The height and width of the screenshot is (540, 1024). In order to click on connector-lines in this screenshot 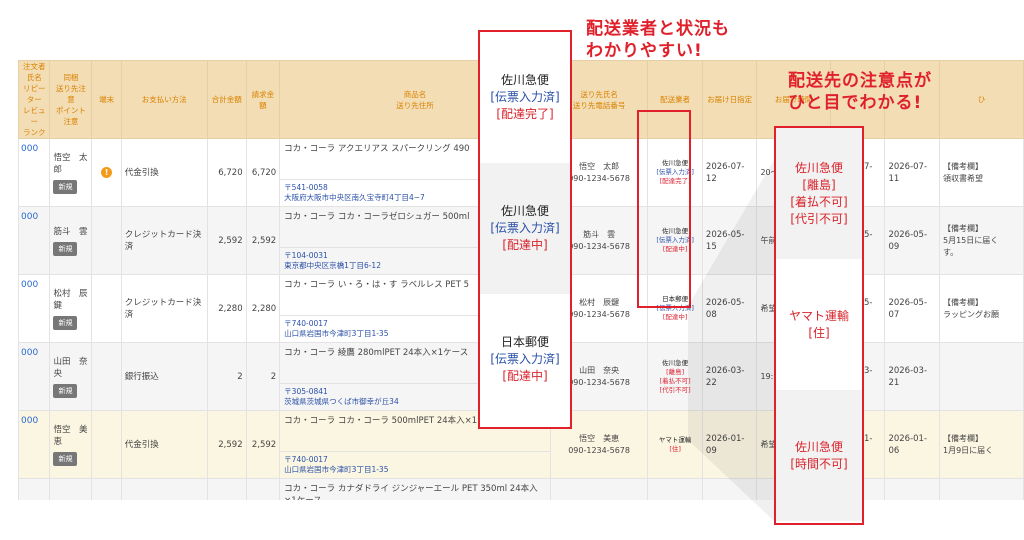, I will do `click(731, 340)`.